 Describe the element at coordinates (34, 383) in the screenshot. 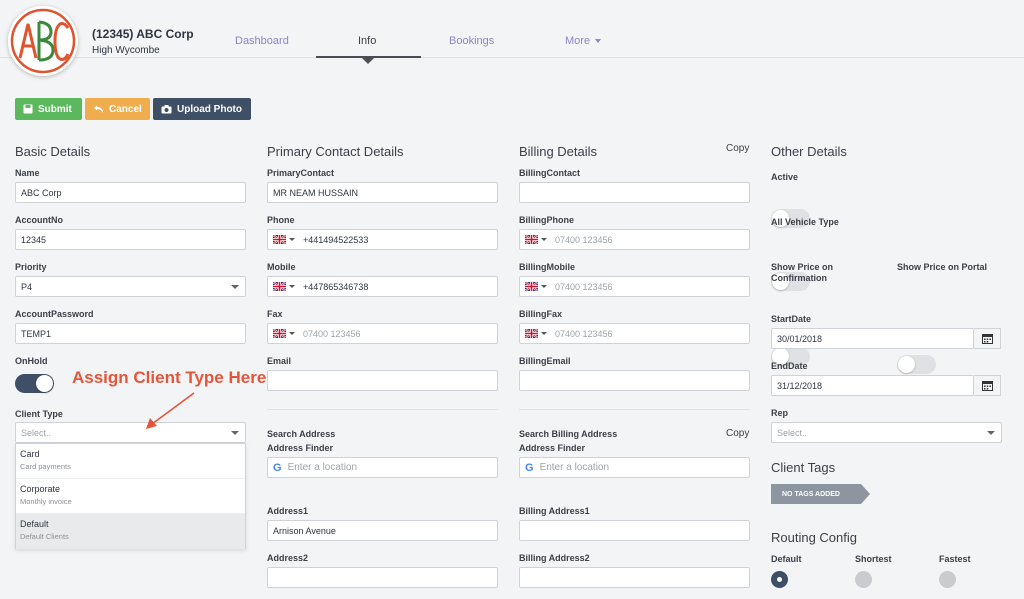

I see `onhold-toggle` at that location.